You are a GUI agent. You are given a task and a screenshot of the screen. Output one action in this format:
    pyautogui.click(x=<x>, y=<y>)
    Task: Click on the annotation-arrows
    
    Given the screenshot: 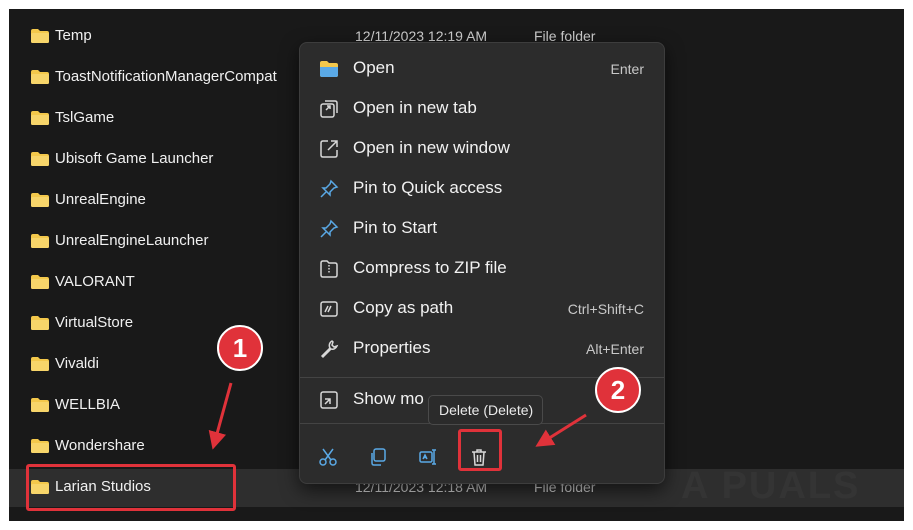 What is the action you would take?
    pyautogui.click(x=397, y=416)
    